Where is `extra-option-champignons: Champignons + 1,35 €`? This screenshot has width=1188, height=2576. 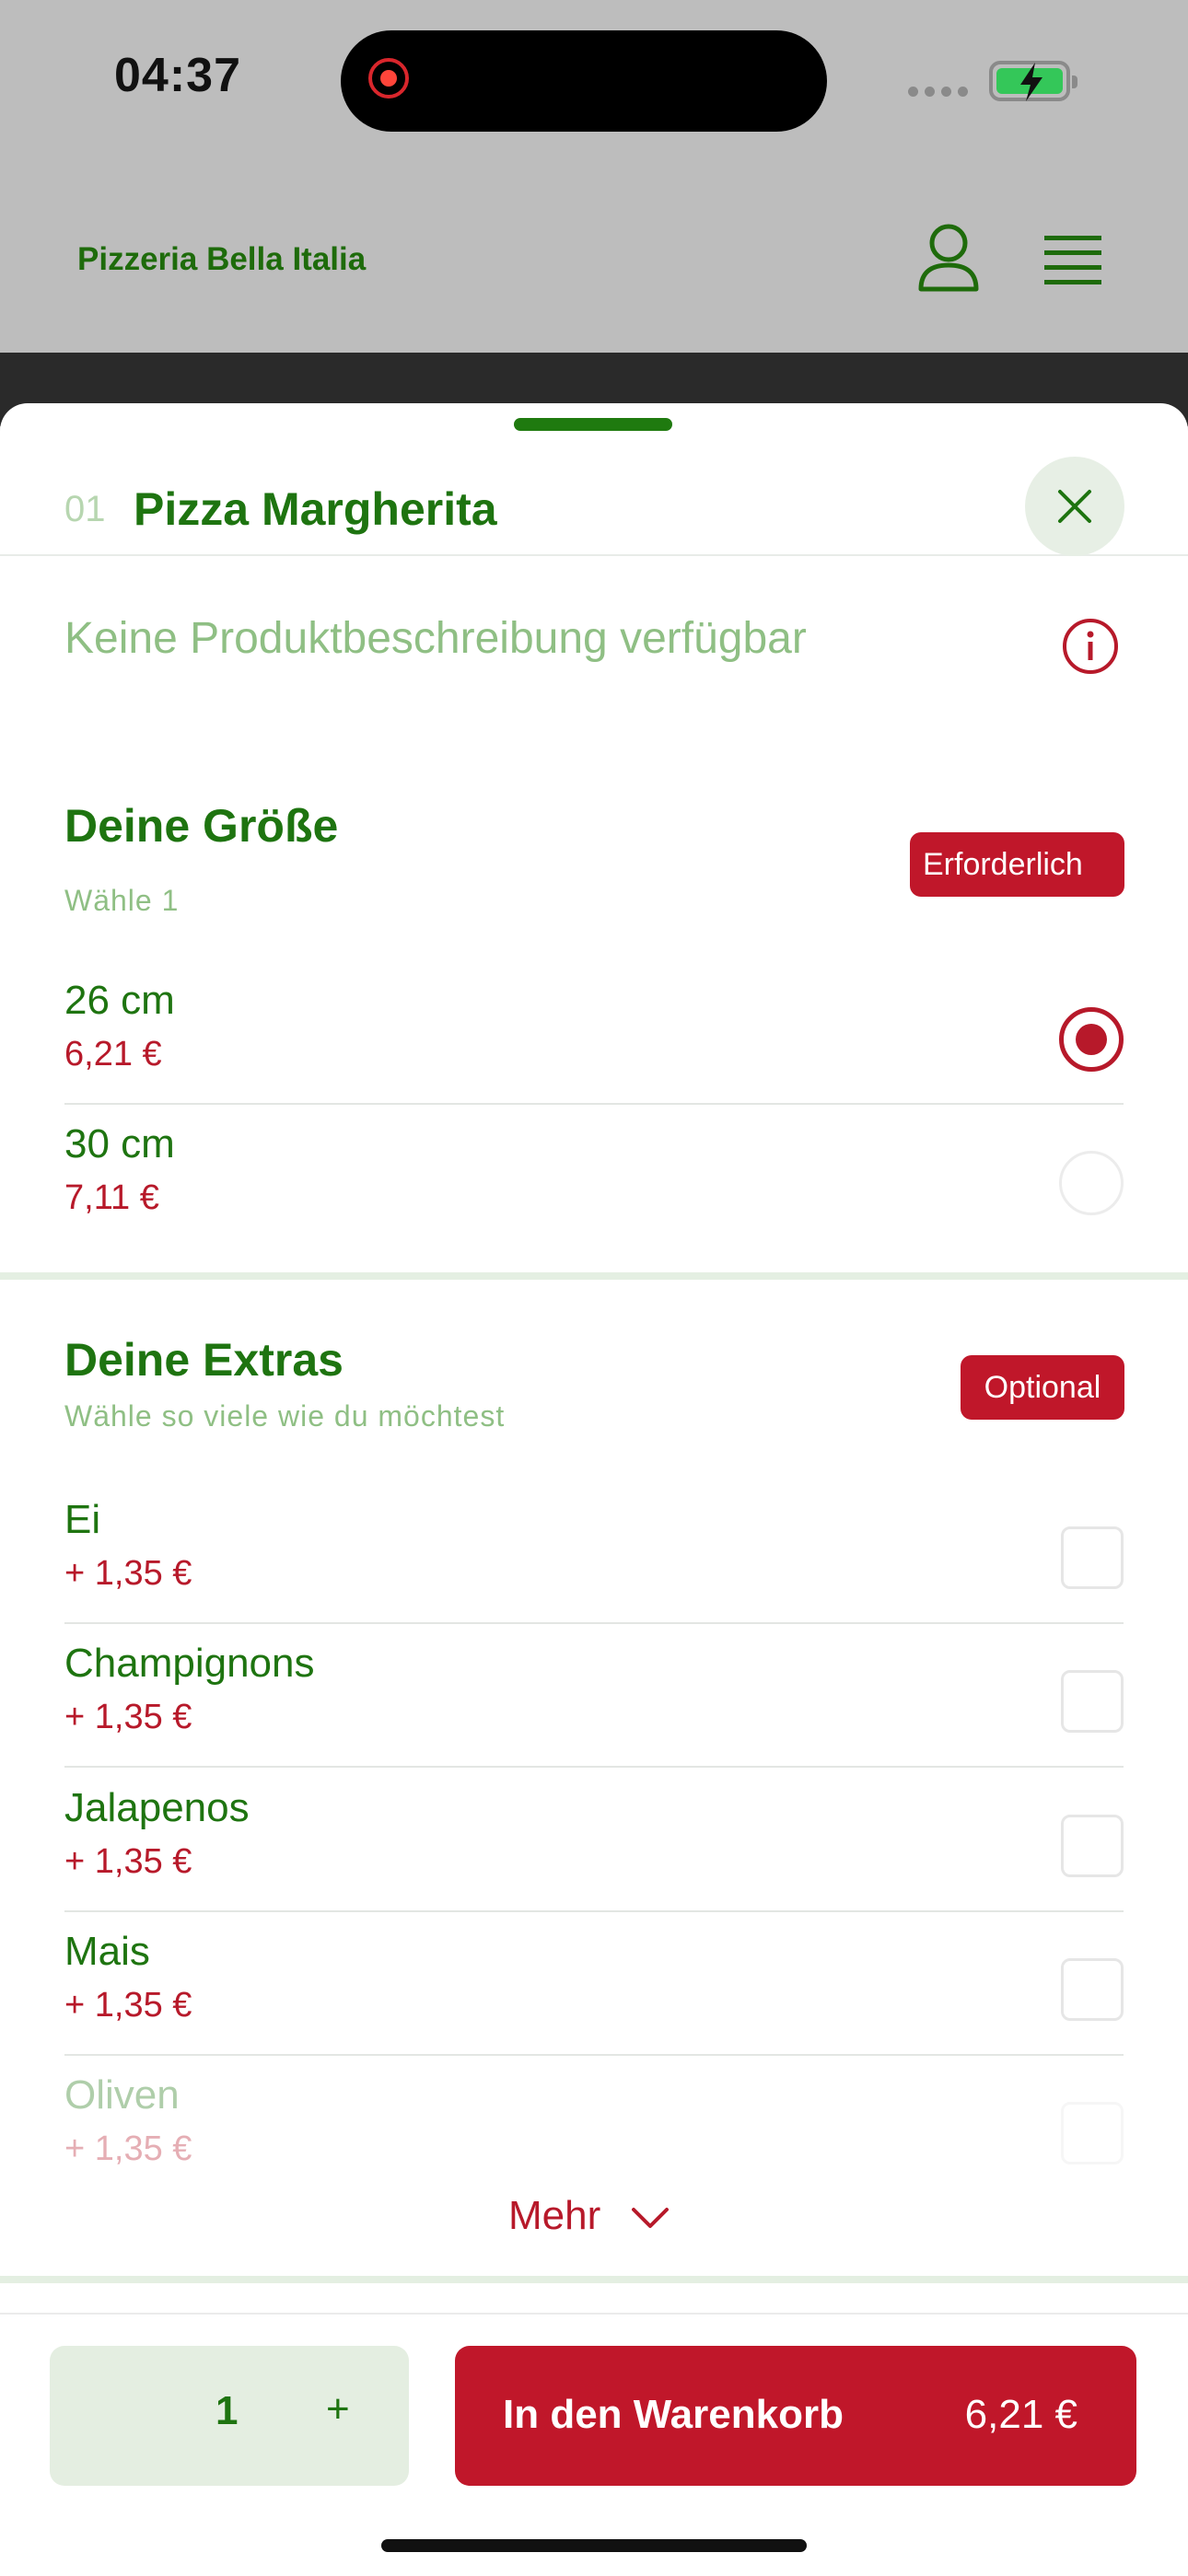 extra-option-champignons: Champignons + 1,35 € is located at coordinates (594, 1695).